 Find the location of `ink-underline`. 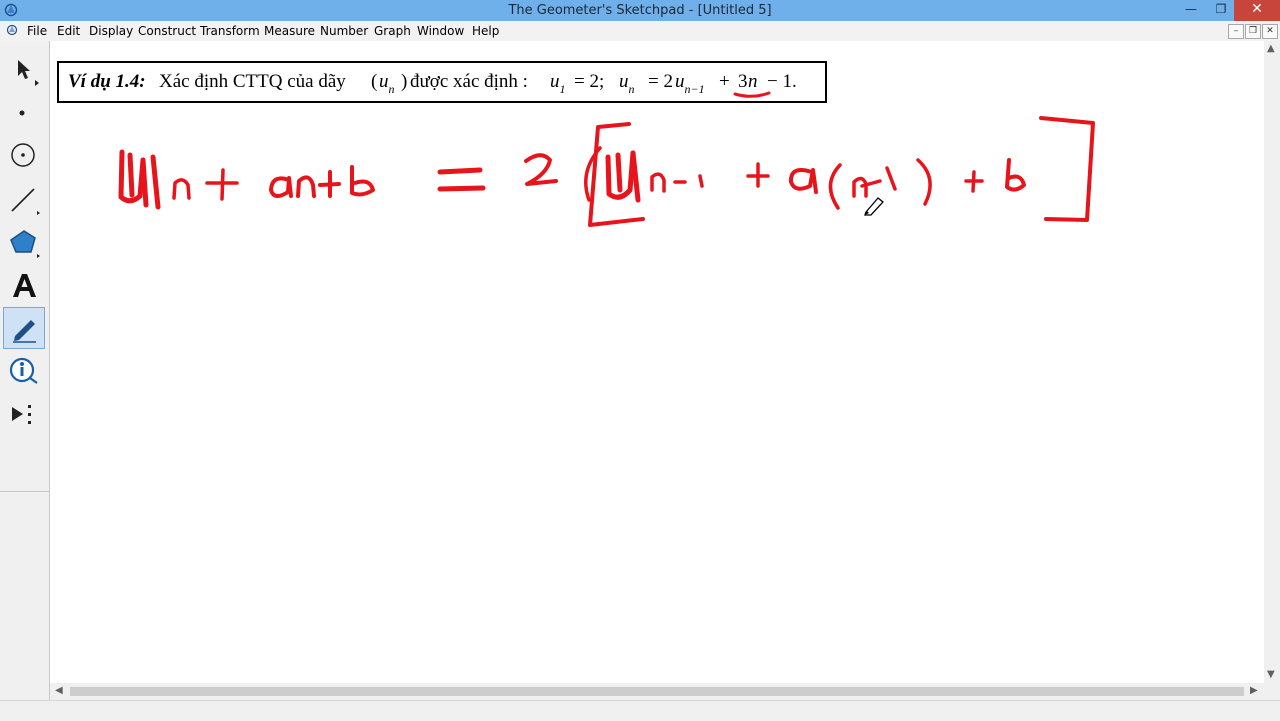

ink-underline is located at coordinates (752, 94).